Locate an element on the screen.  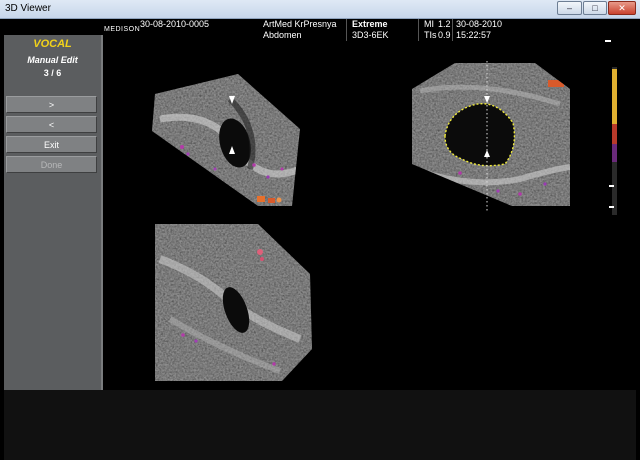
color-scale-mid is located at coordinates (614, 134).